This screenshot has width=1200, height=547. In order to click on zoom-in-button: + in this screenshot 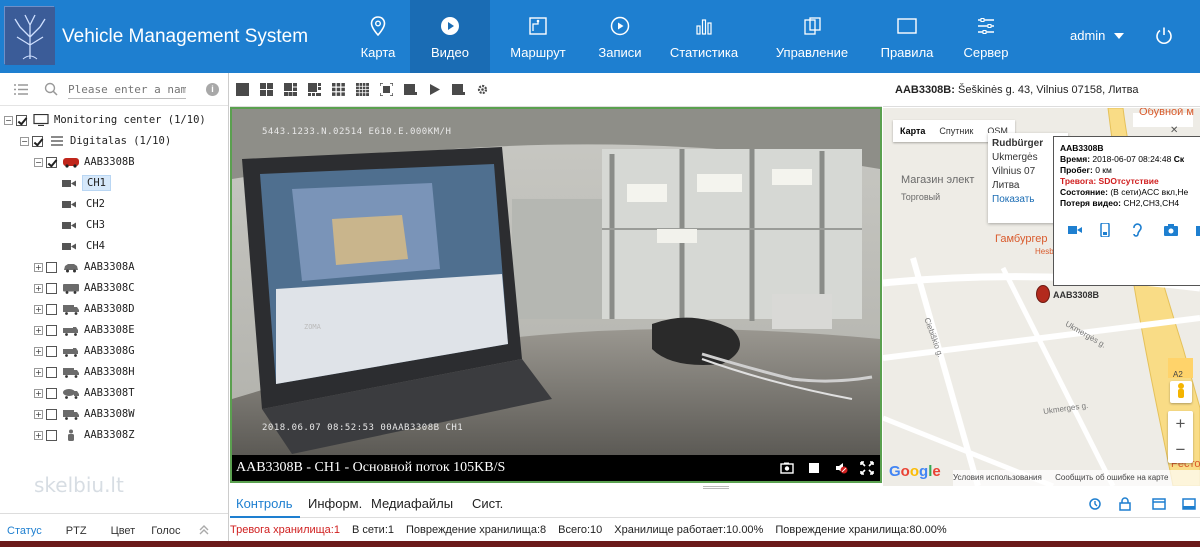, I will do `click(1180, 424)`.